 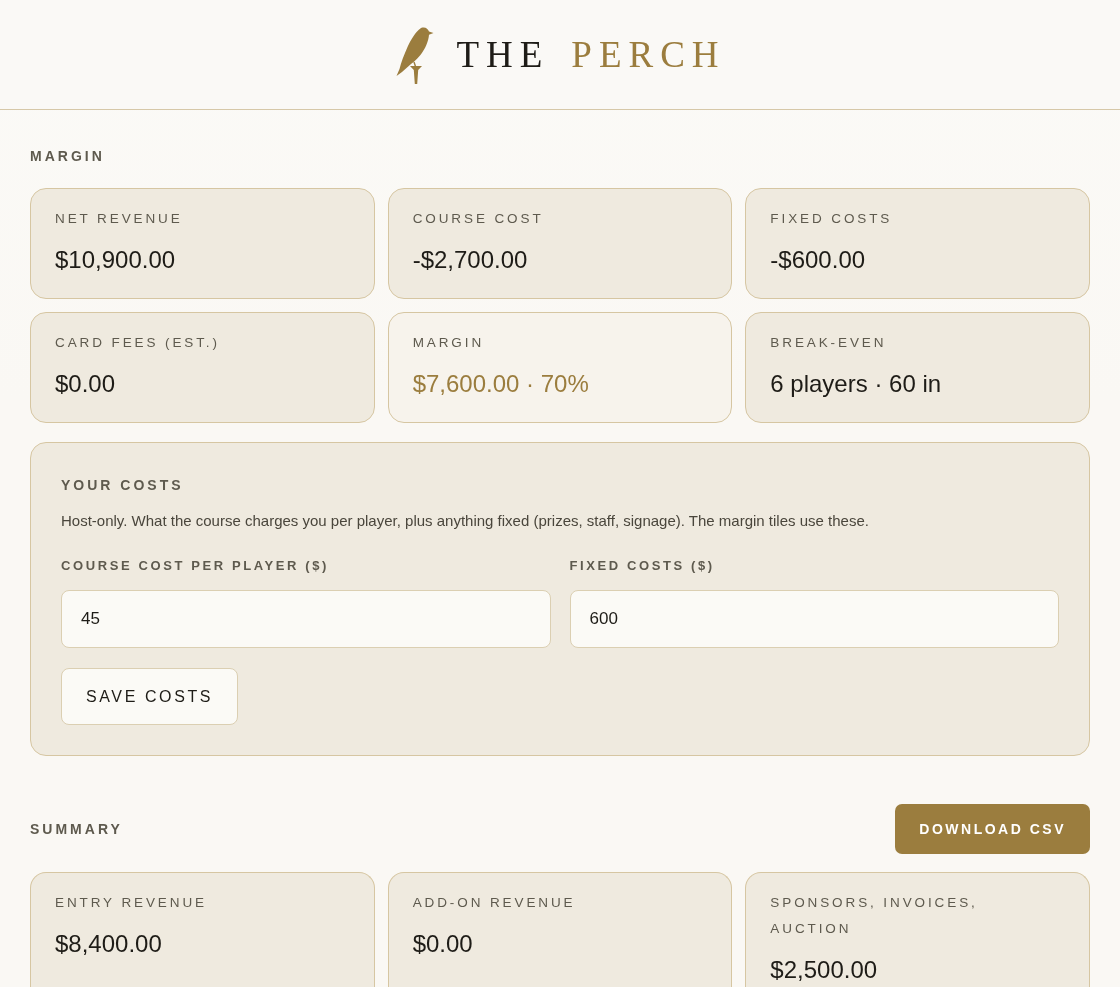 I want to click on metric-label: ADD-ON REVENUE, so click(x=494, y=903).